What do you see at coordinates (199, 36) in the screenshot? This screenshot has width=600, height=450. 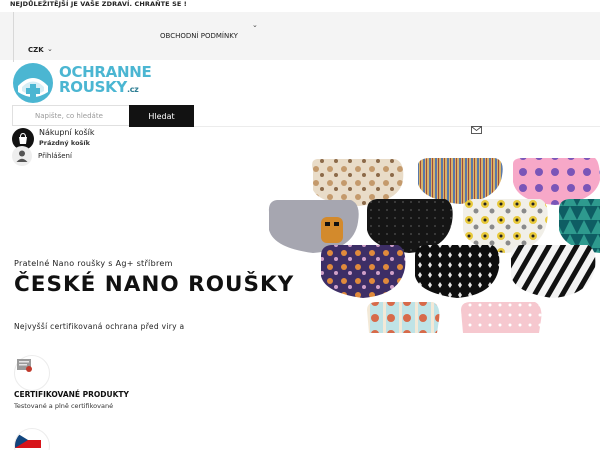 I see `nav-link-terms: OBCHODNÍ PODMÍNKY` at bounding box center [199, 36].